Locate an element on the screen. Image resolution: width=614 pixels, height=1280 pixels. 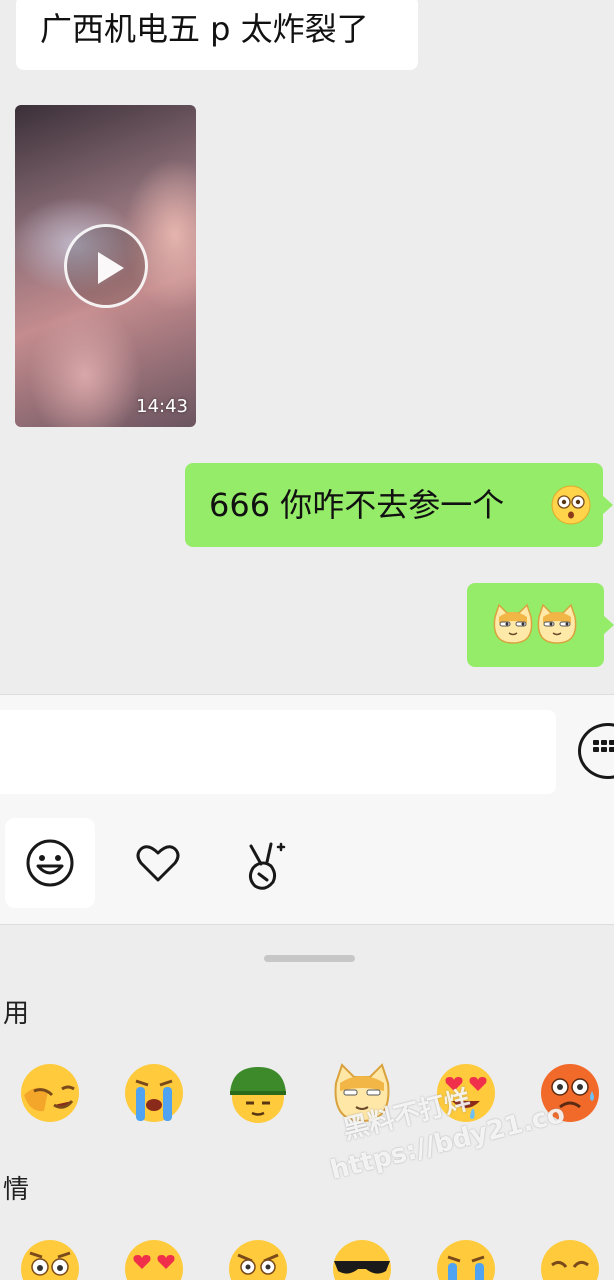
heart-icon is located at coordinates (158, 863).